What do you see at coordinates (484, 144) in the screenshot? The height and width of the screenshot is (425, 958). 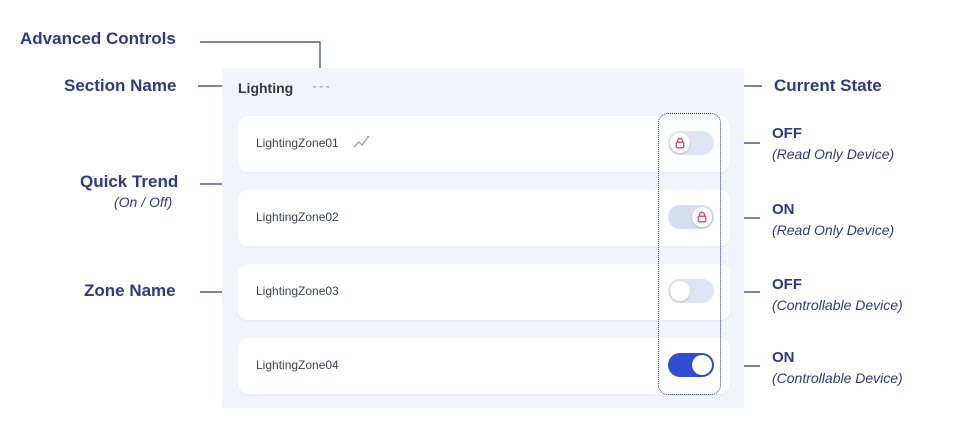 I see `zone-row: LightingZone01` at bounding box center [484, 144].